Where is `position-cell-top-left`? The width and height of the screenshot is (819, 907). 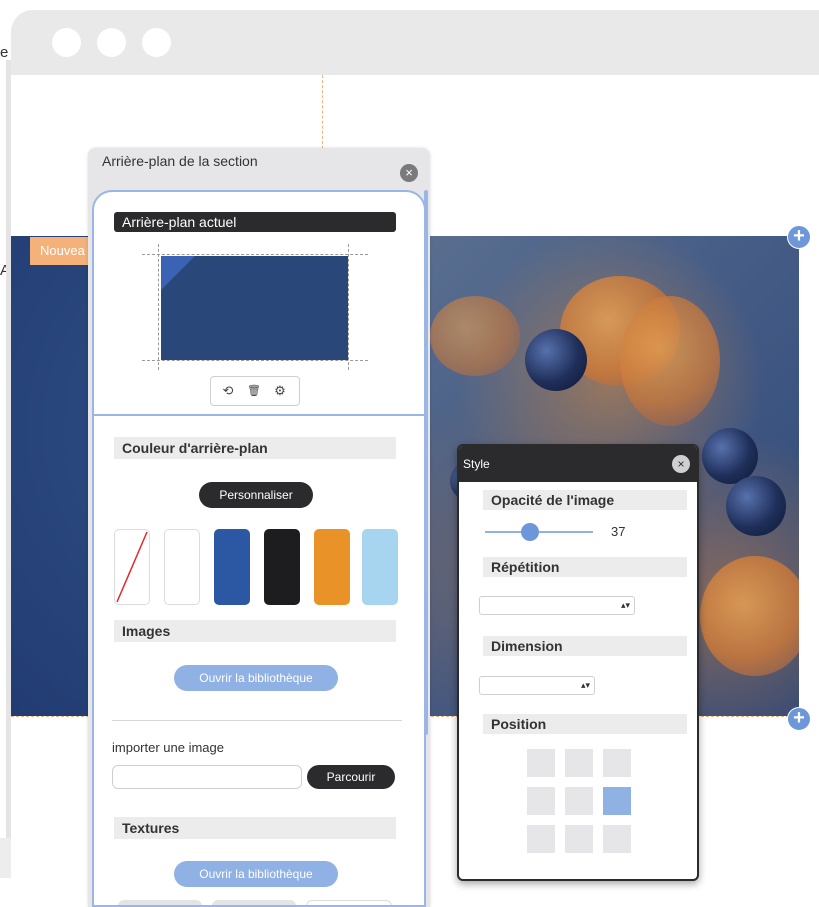 position-cell-top-left is located at coordinates (541, 763).